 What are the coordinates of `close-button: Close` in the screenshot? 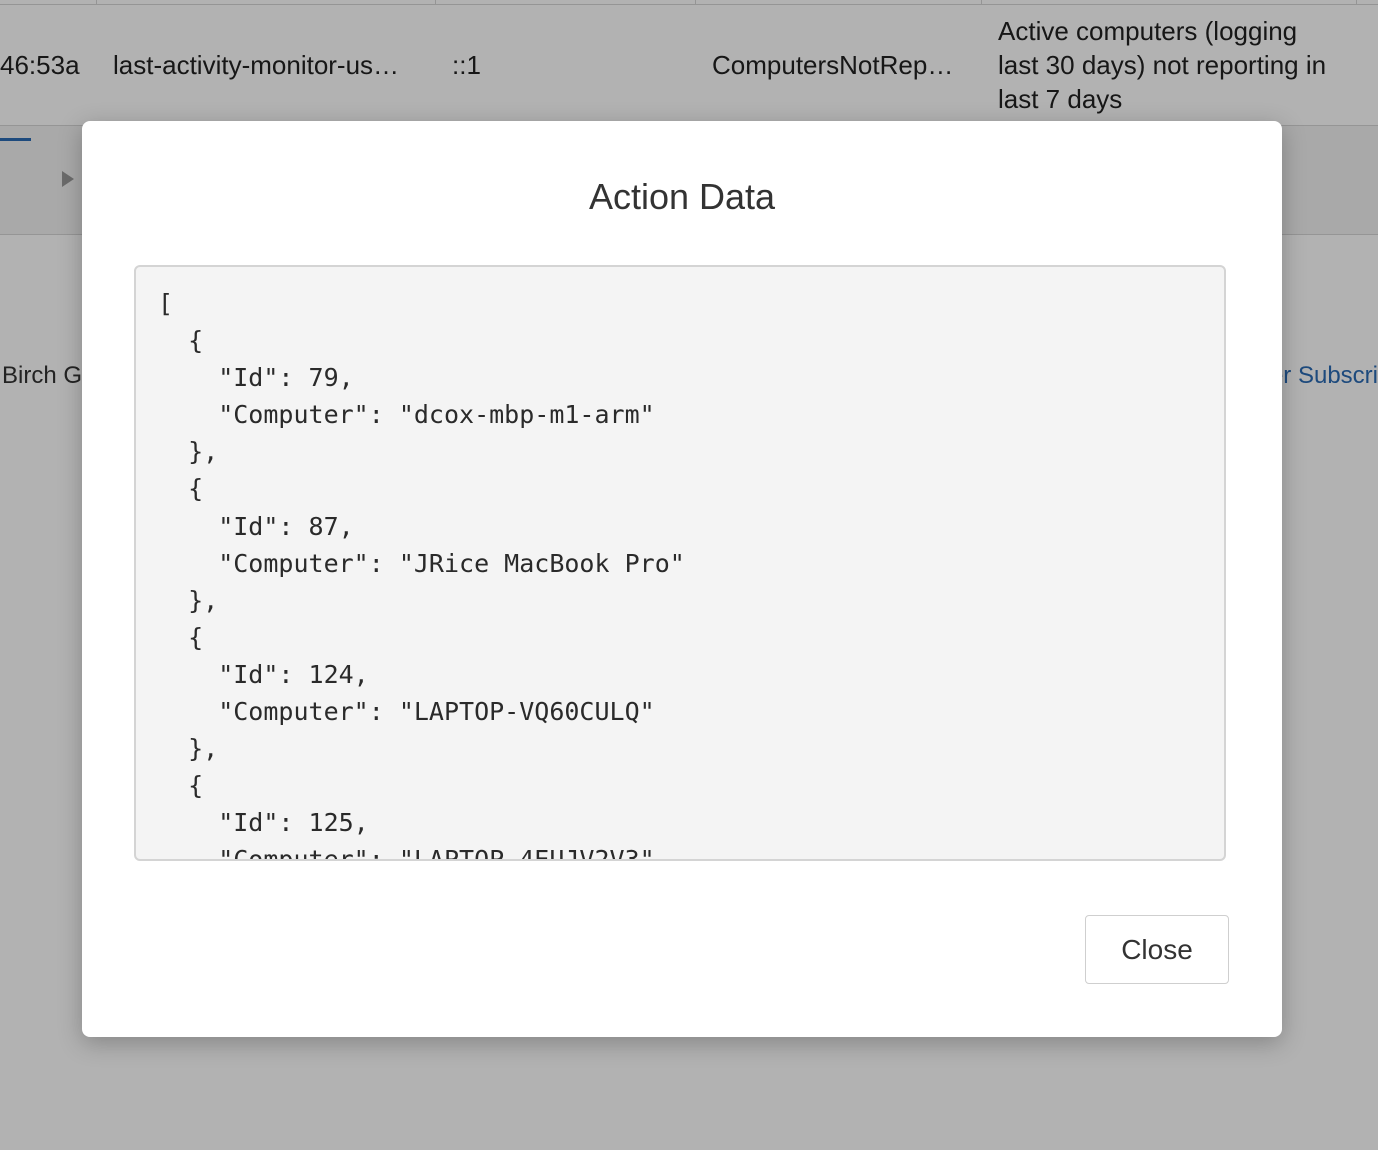 It's located at (1157, 949).